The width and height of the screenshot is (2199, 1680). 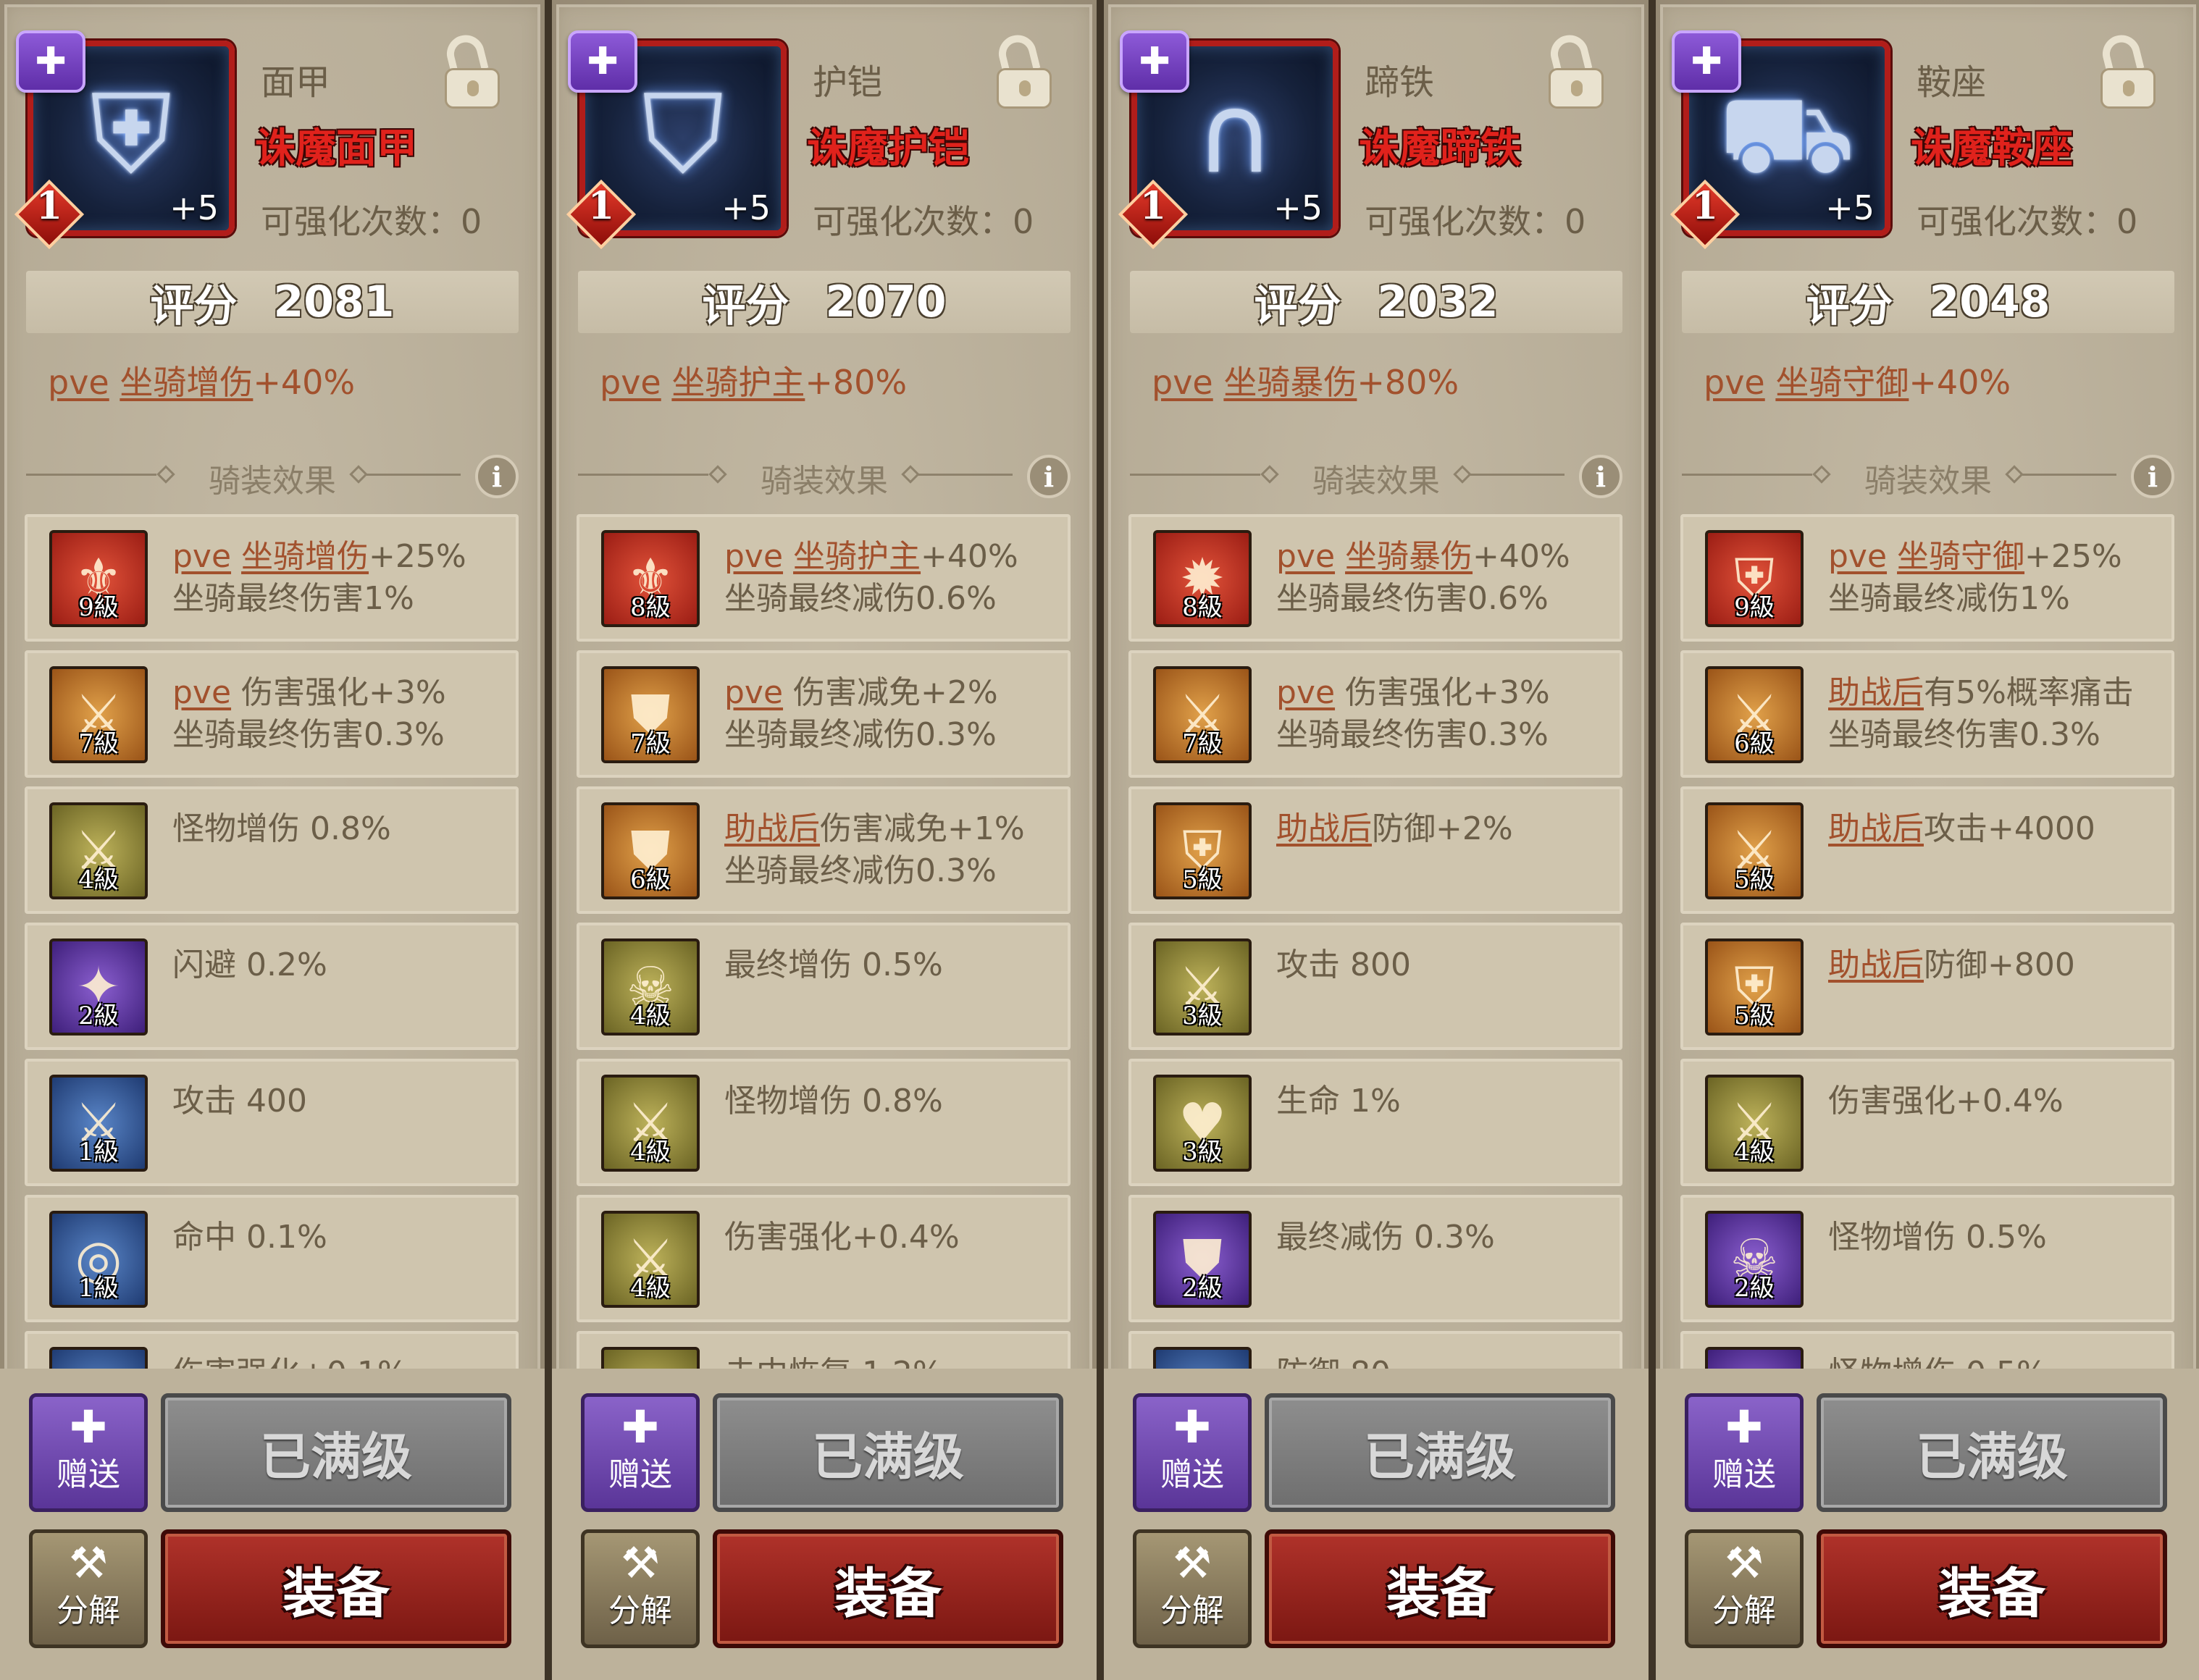 What do you see at coordinates (334, 302) in the screenshot?
I see `score-value: 2081` at bounding box center [334, 302].